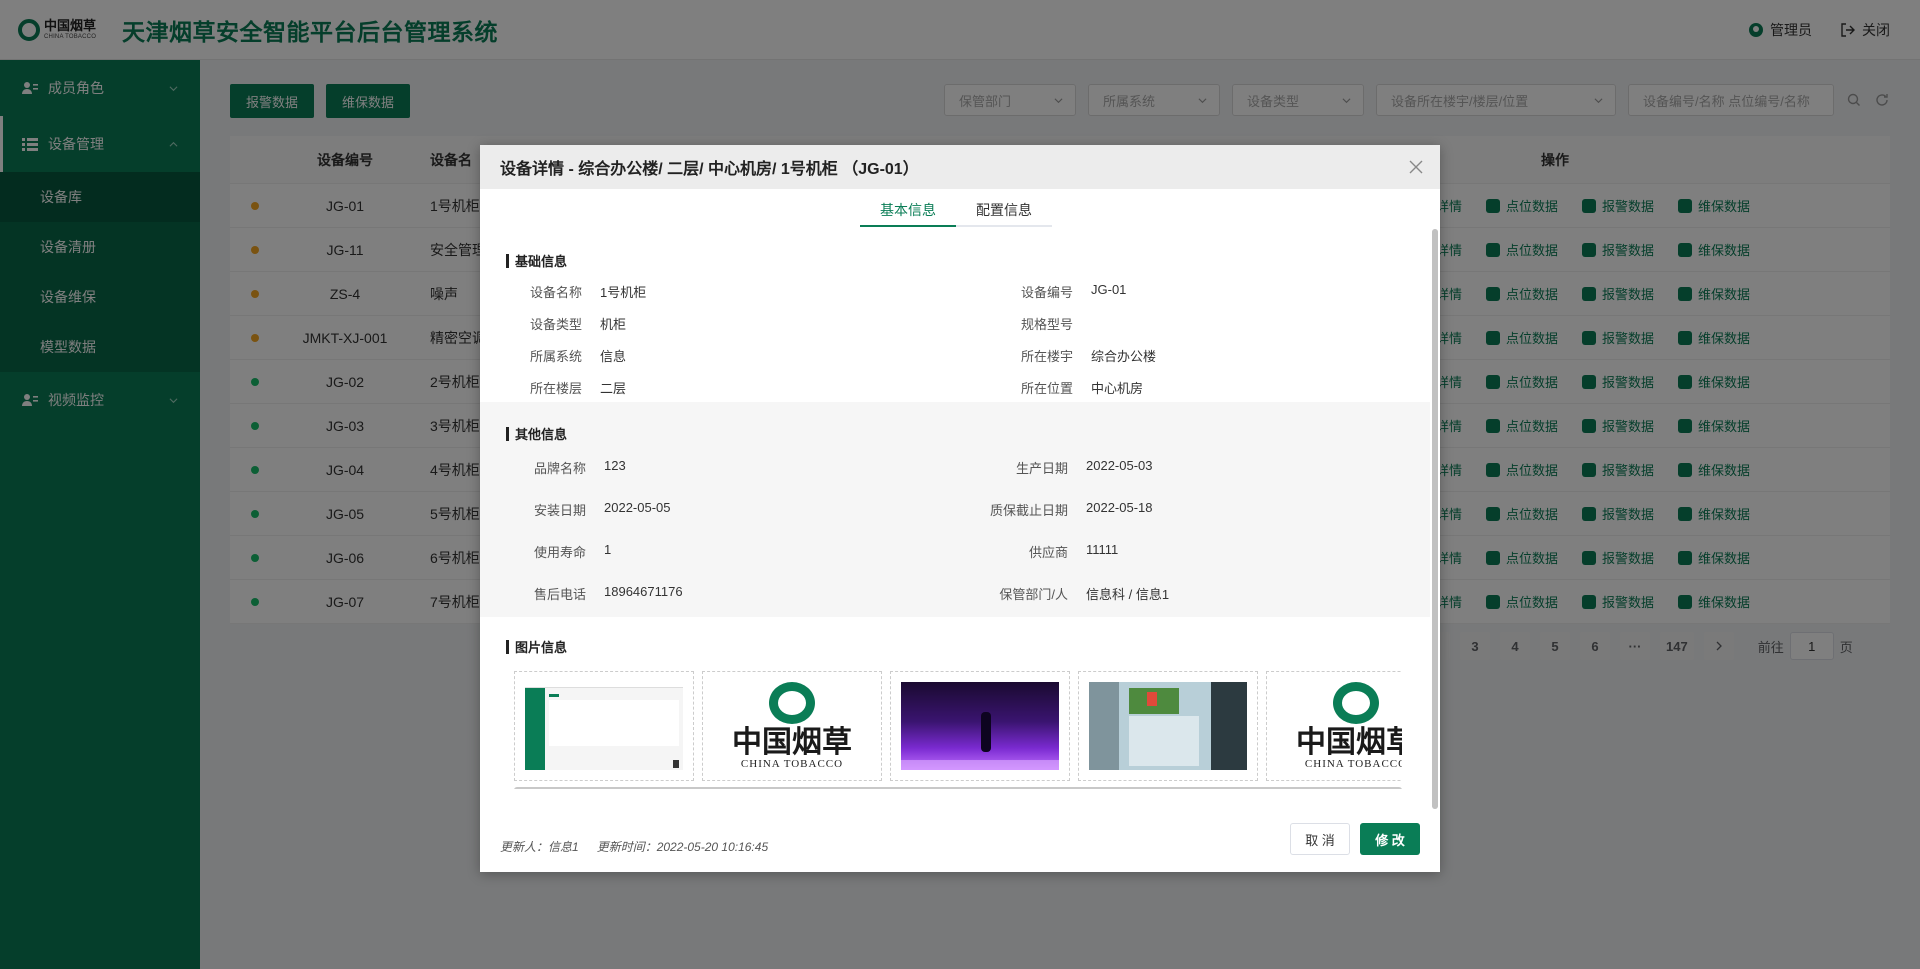 The width and height of the screenshot is (1920, 969). What do you see at coordinates (608, 549) in the screenshot?
I see `field-value: 1` at bounding box center [608, 549].